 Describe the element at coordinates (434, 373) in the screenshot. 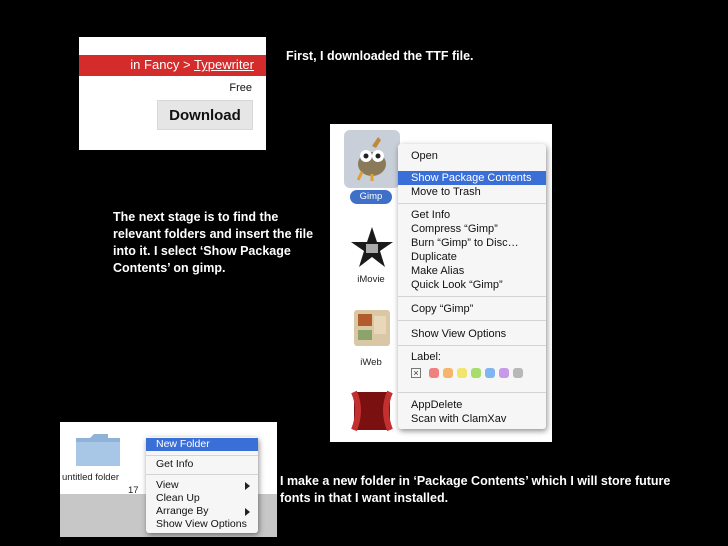

I see `label-red-swatch` at that location.